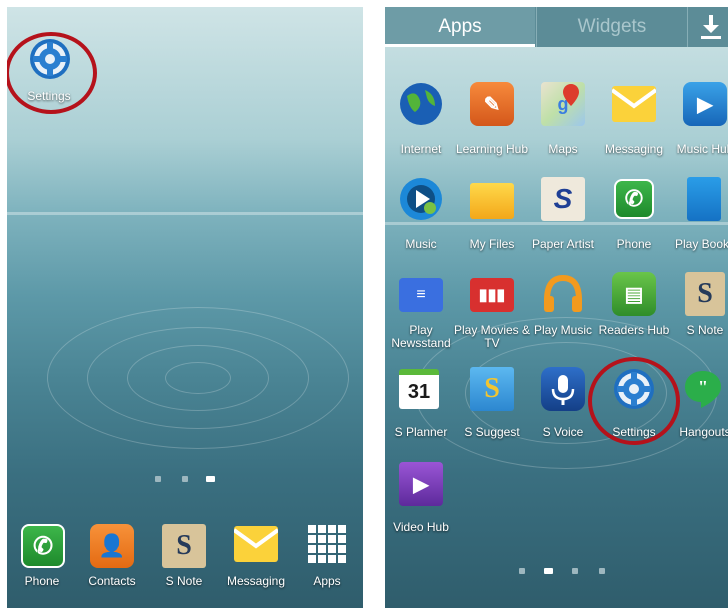  What do you see at coordinates (704, 199) in the screenshot?
I see `play-books-icon` at bounding box center [704, 199].